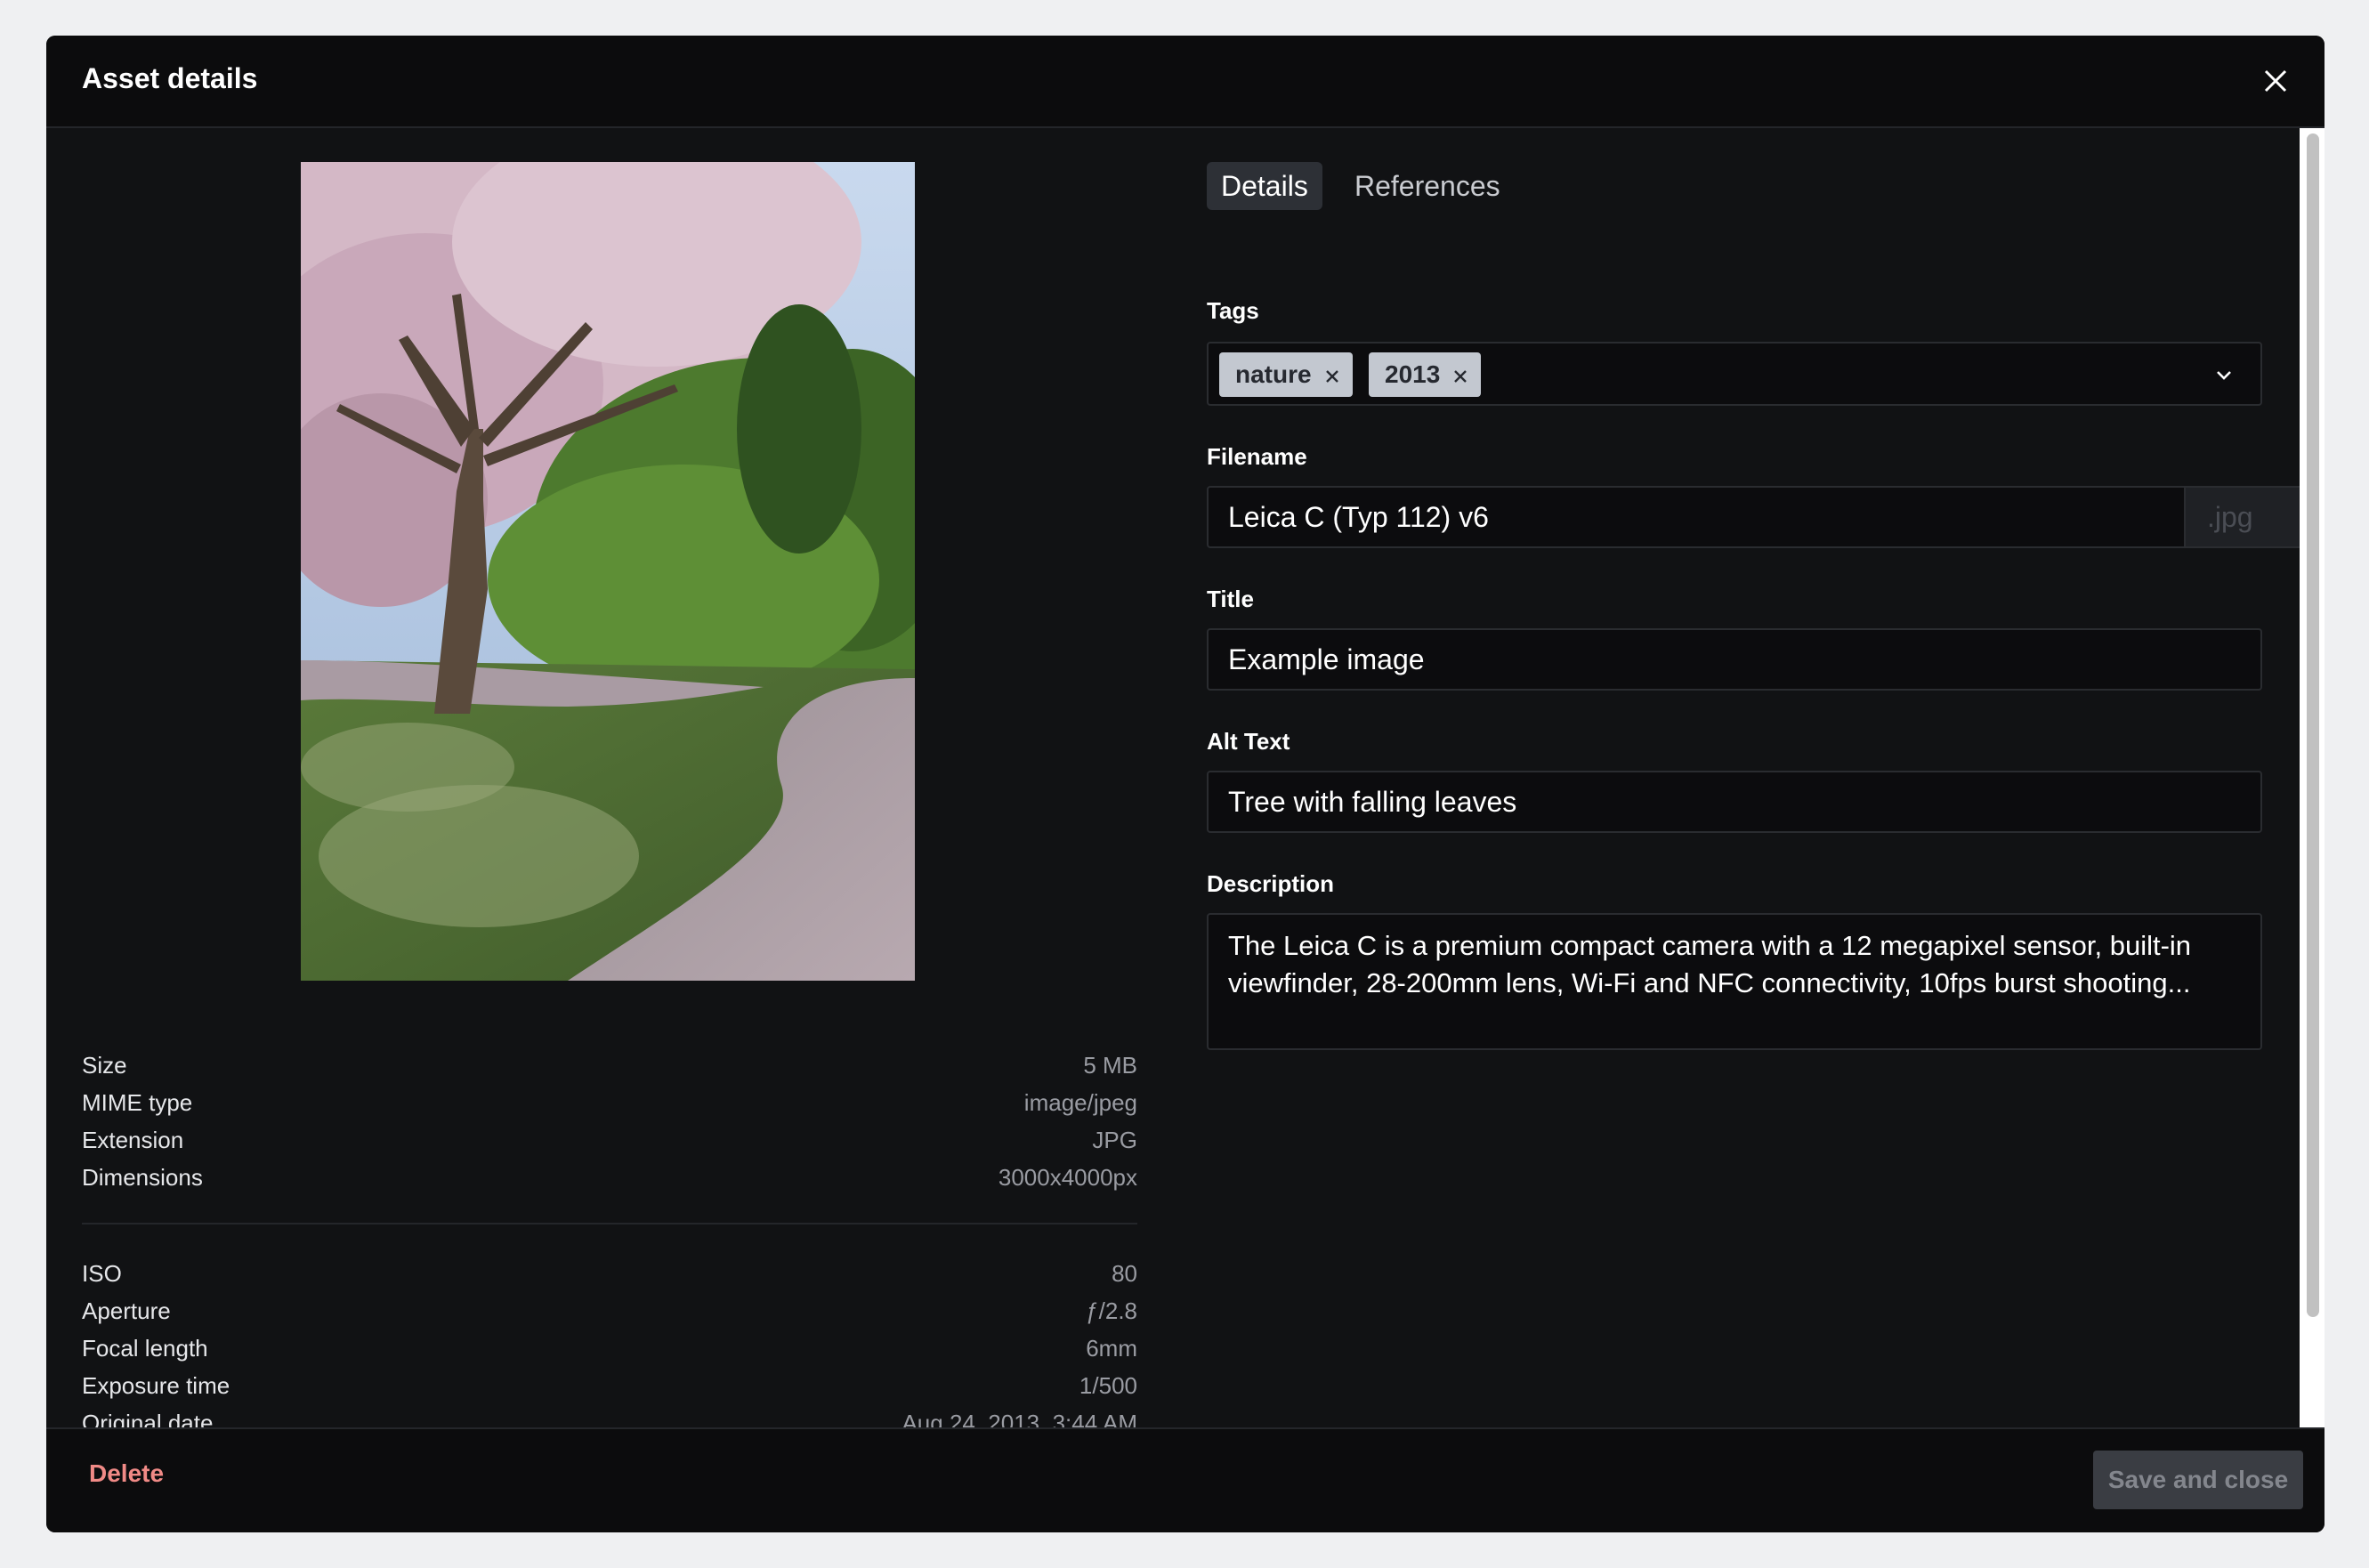  What do you see at coordinates (609, 1102) in the screenshot?
I see `meta-row-mime-type: MIME type image/jpeg` at bounding box center [609, 1102].